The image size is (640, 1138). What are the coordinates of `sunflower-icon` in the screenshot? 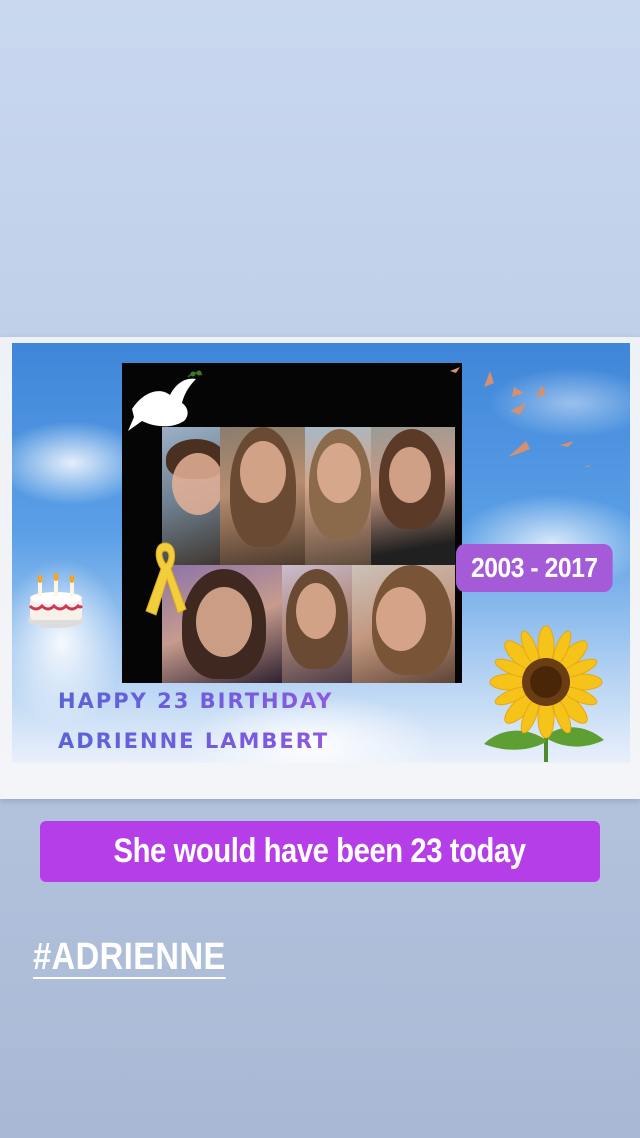 It's located at (544, 693).